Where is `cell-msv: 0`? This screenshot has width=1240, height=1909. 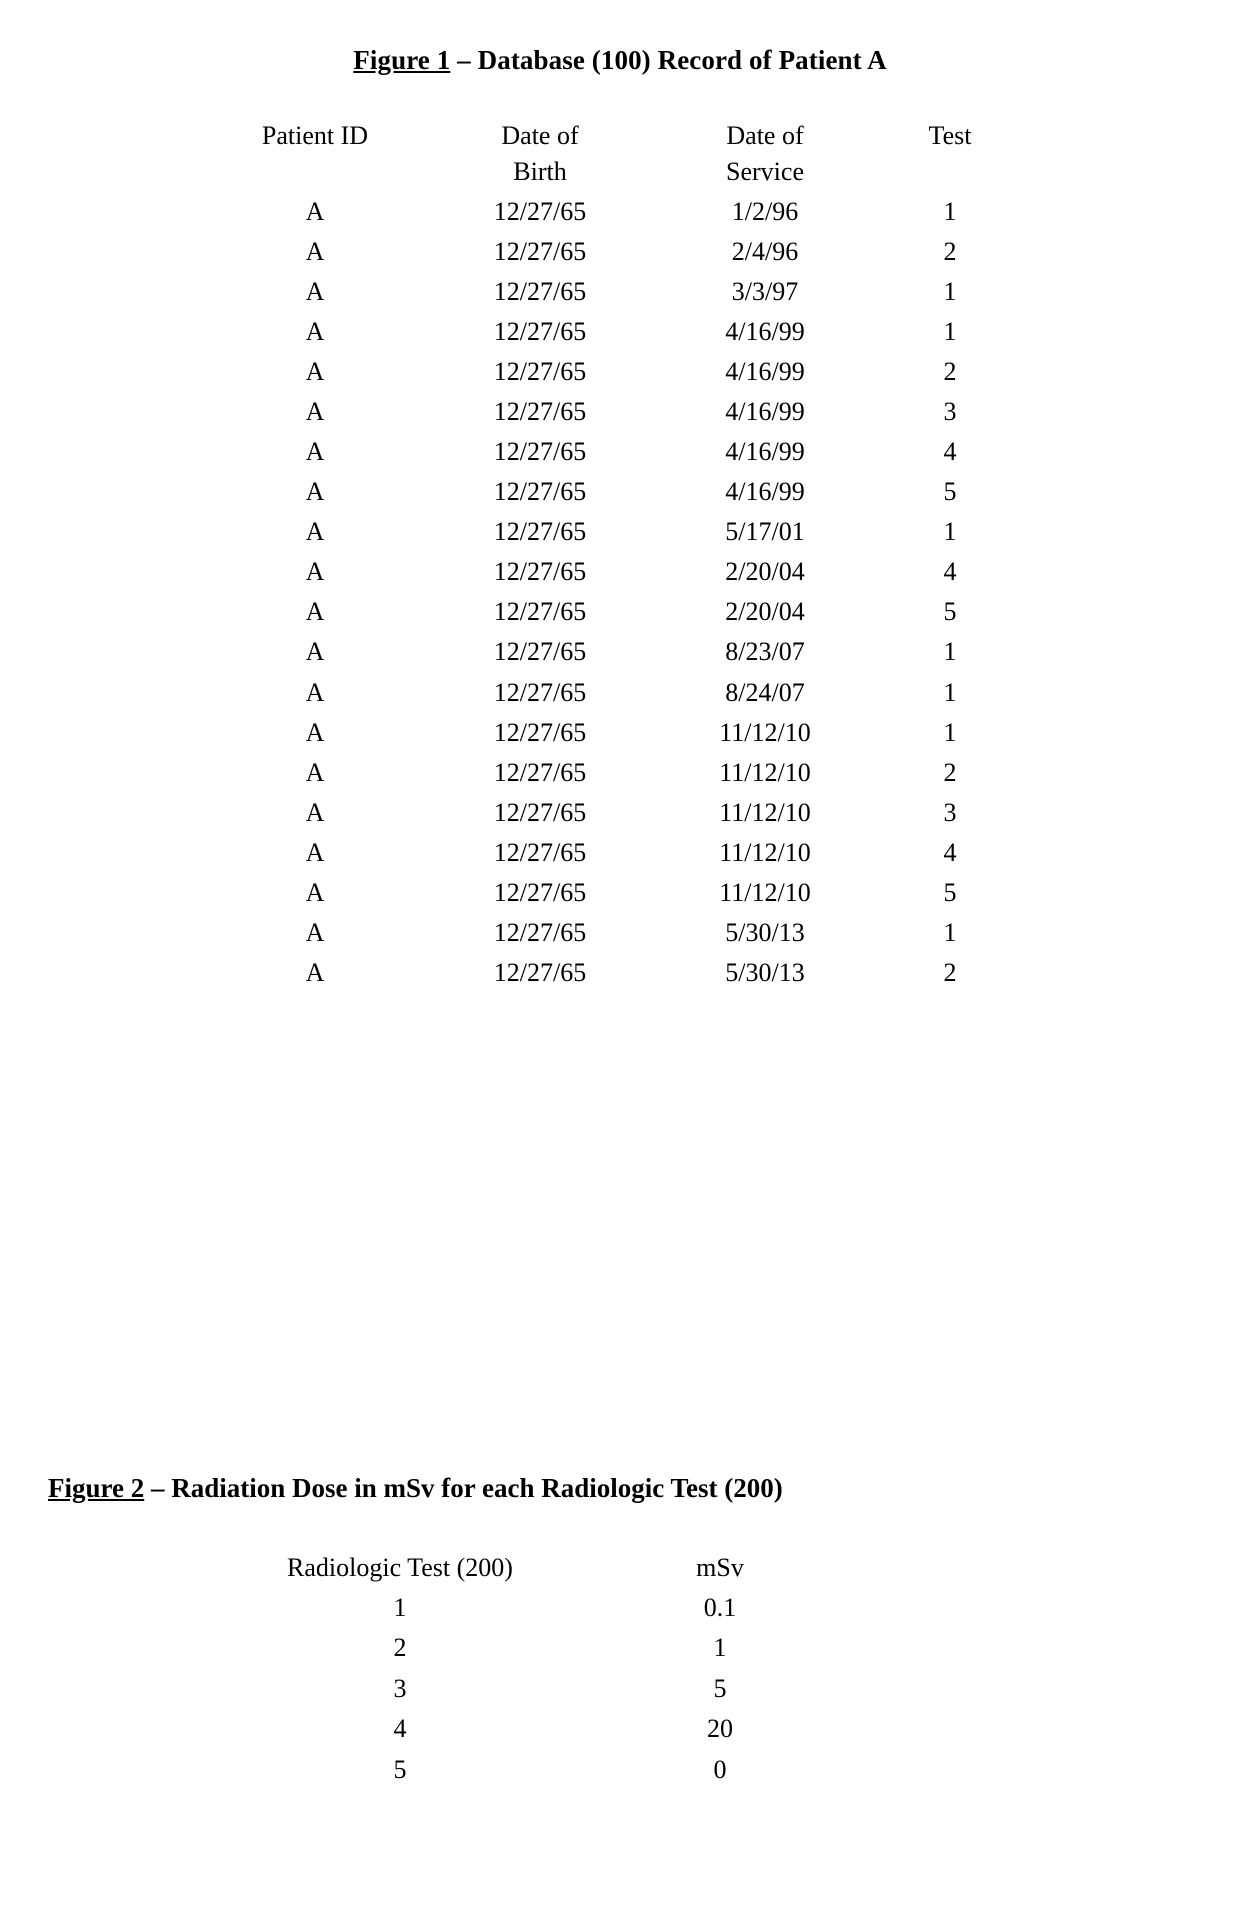 cell-msv: 0 is located at coordinates (720, 1769).